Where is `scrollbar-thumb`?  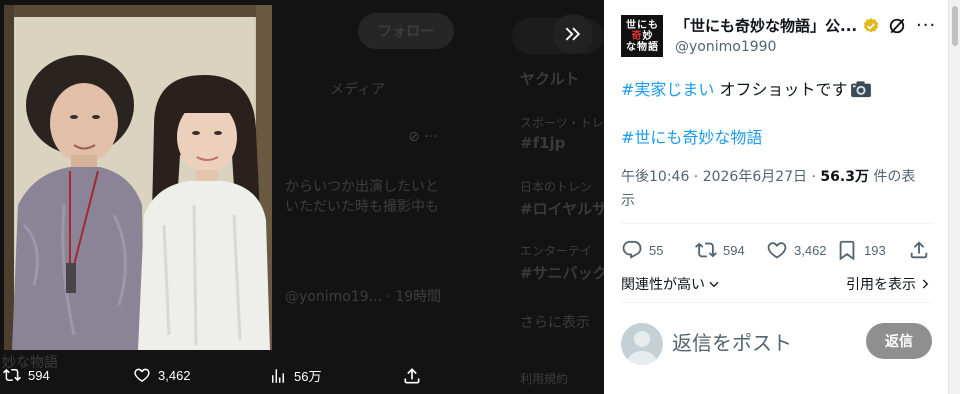 scrollbar-thumb is located at coordinates (955, 26).